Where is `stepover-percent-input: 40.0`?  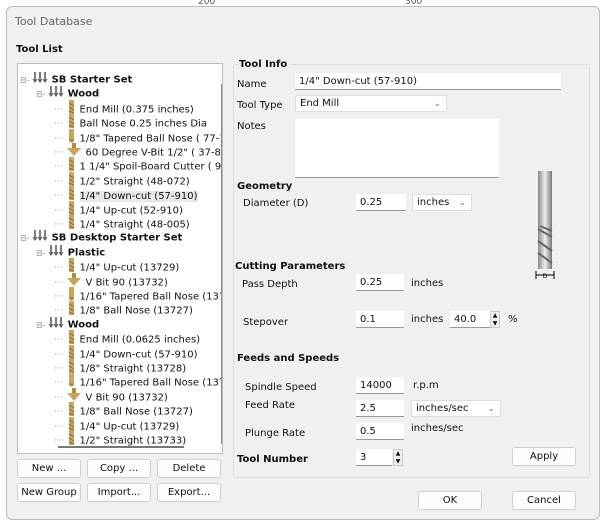
stepover-percent-input: 40.0 is located at coordinates (470, 319).